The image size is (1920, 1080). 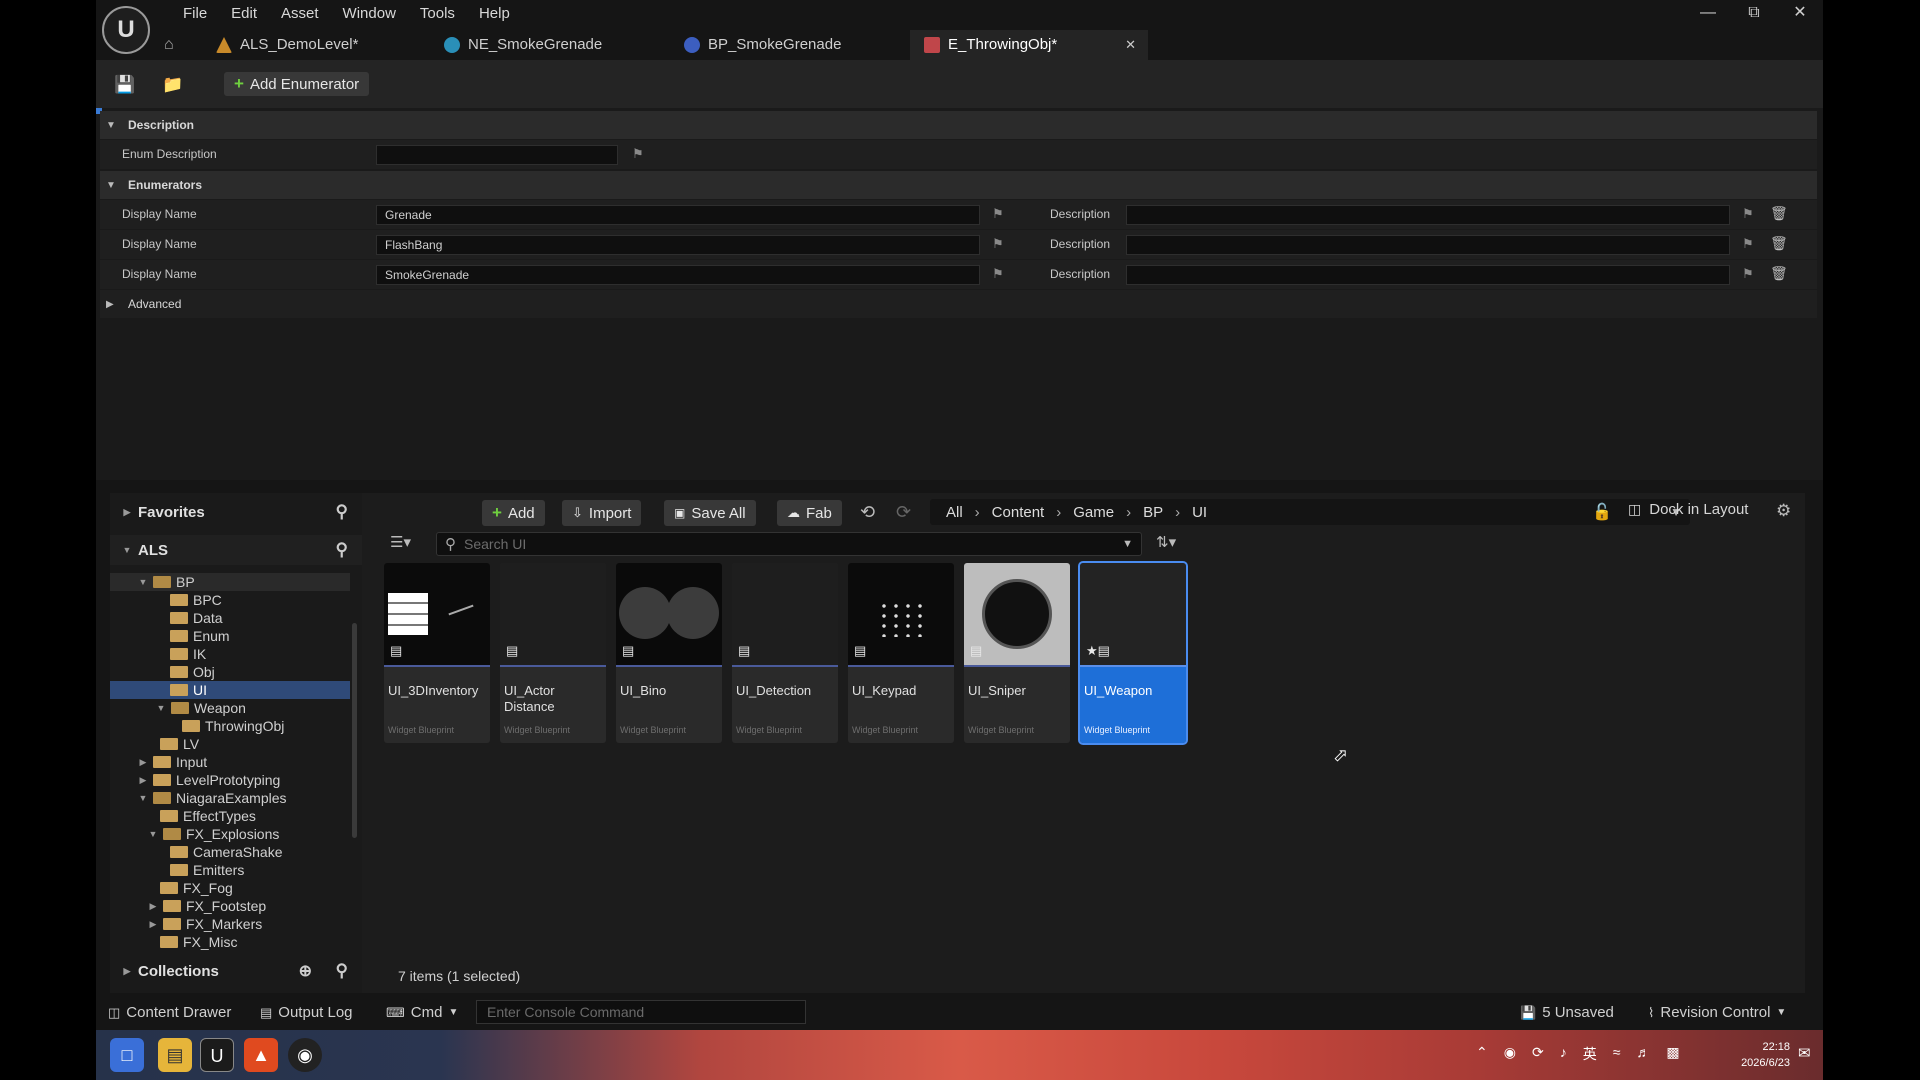 I want to click on enumerators-category: ▼ Enumerators, so click(x=958, y=185).